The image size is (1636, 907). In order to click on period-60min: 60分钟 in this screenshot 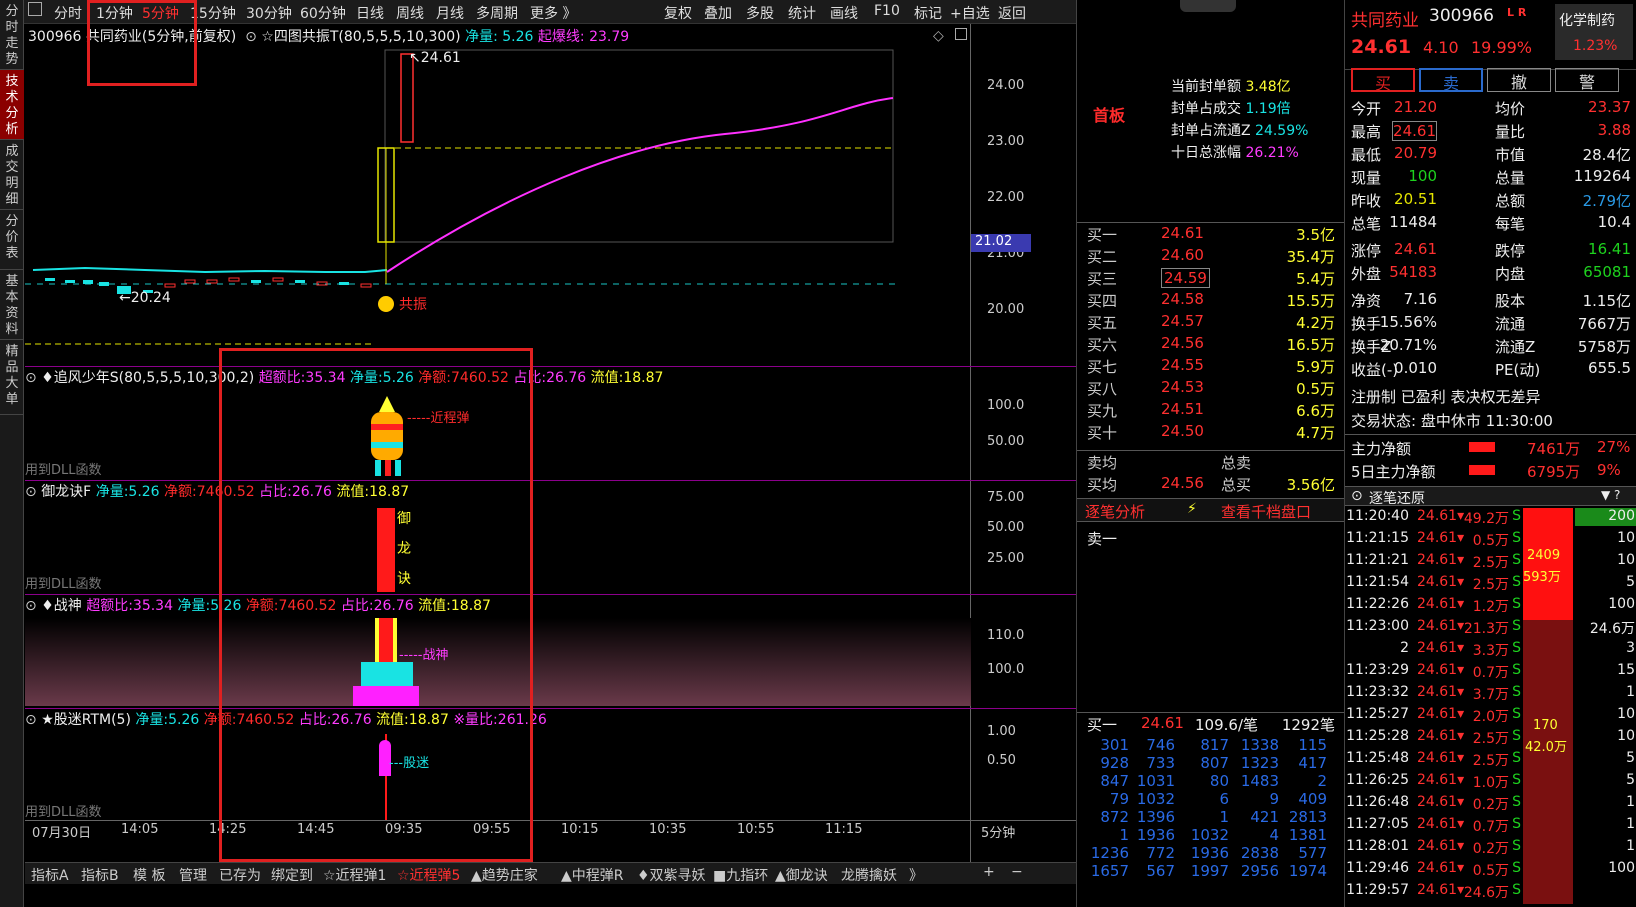, I will do `click(323, 13)`.